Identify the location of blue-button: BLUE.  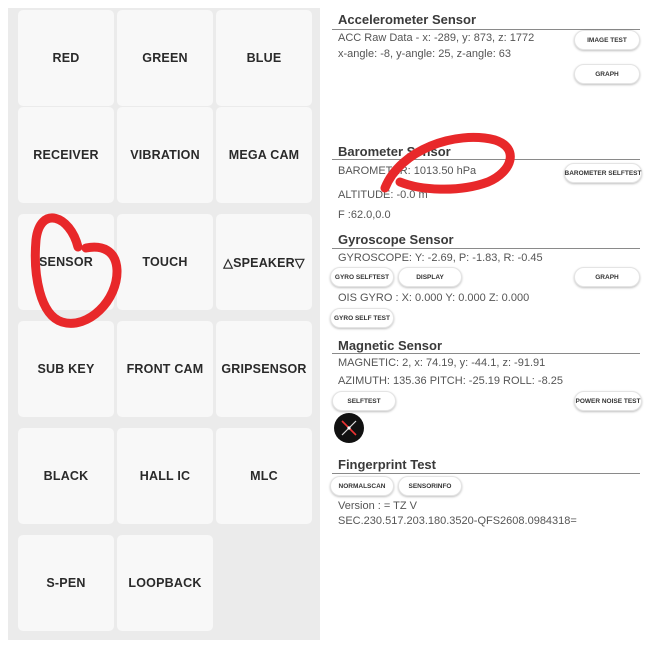
(264, 58).